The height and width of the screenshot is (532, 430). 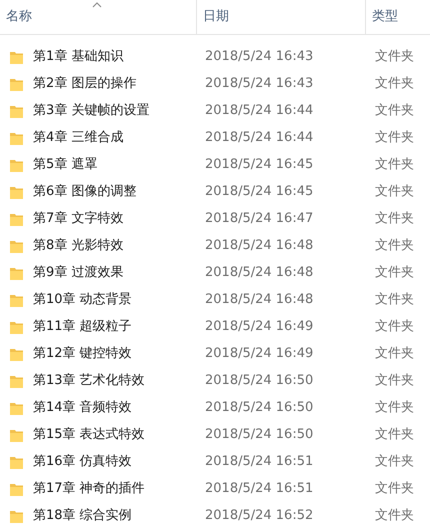 I want to click on folder-name: 第1章 基础知识, so click(x=78, y=56).